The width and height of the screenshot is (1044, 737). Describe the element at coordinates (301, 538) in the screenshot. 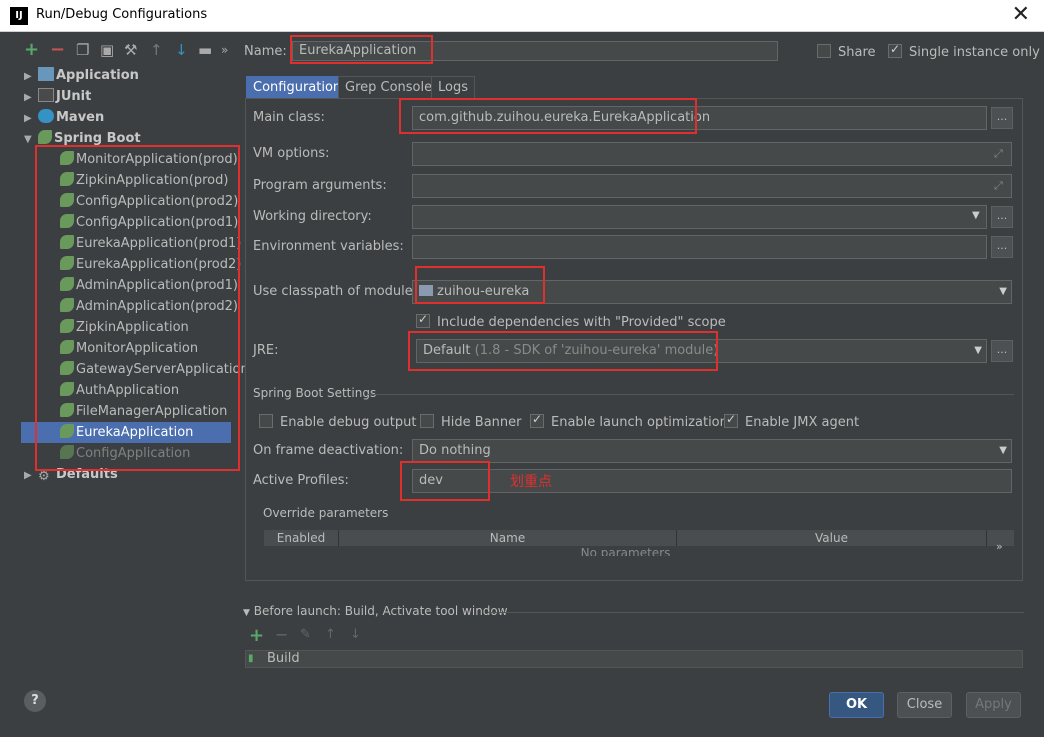

I see `column-header-enabled: Enabled` at that location.